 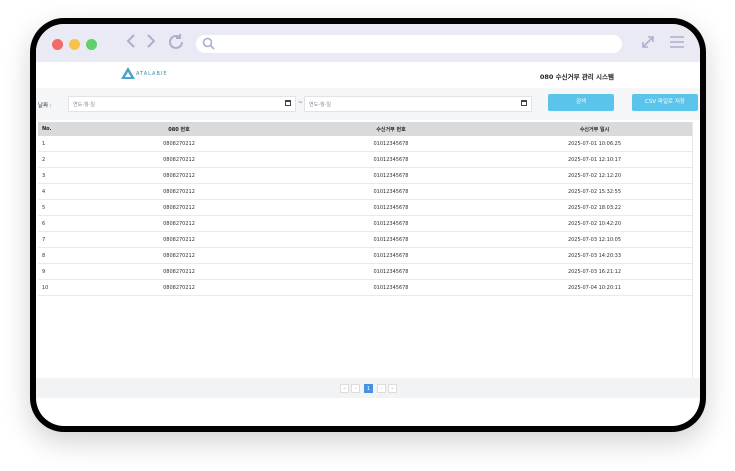 I want to click on minimize-dot, so click(x=74, y=44).